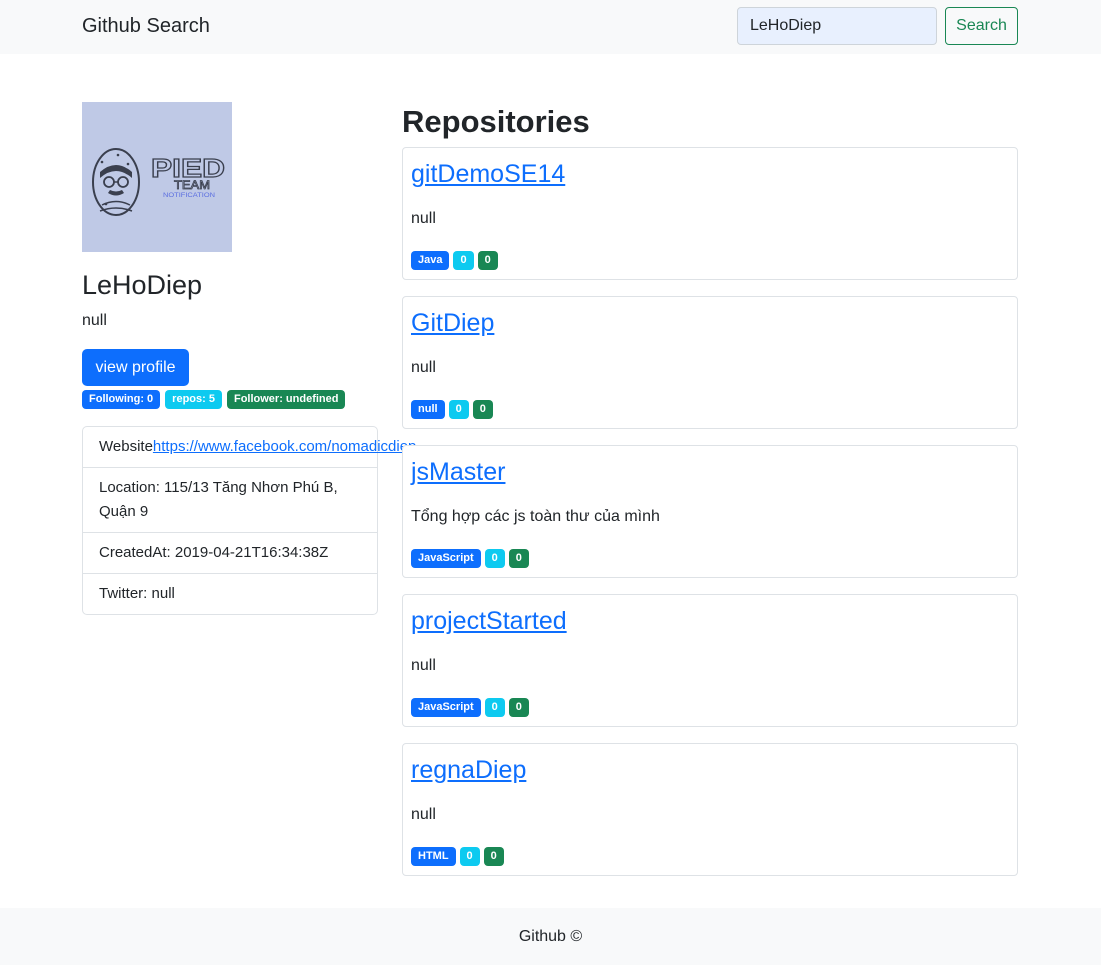 Image resolution: width=1101 pixels, height=965 pixels. What do you see at coordinates (496, 121) in the screenshot?
I see `repositories-title: Repositories` at bounding box center [496, 121].